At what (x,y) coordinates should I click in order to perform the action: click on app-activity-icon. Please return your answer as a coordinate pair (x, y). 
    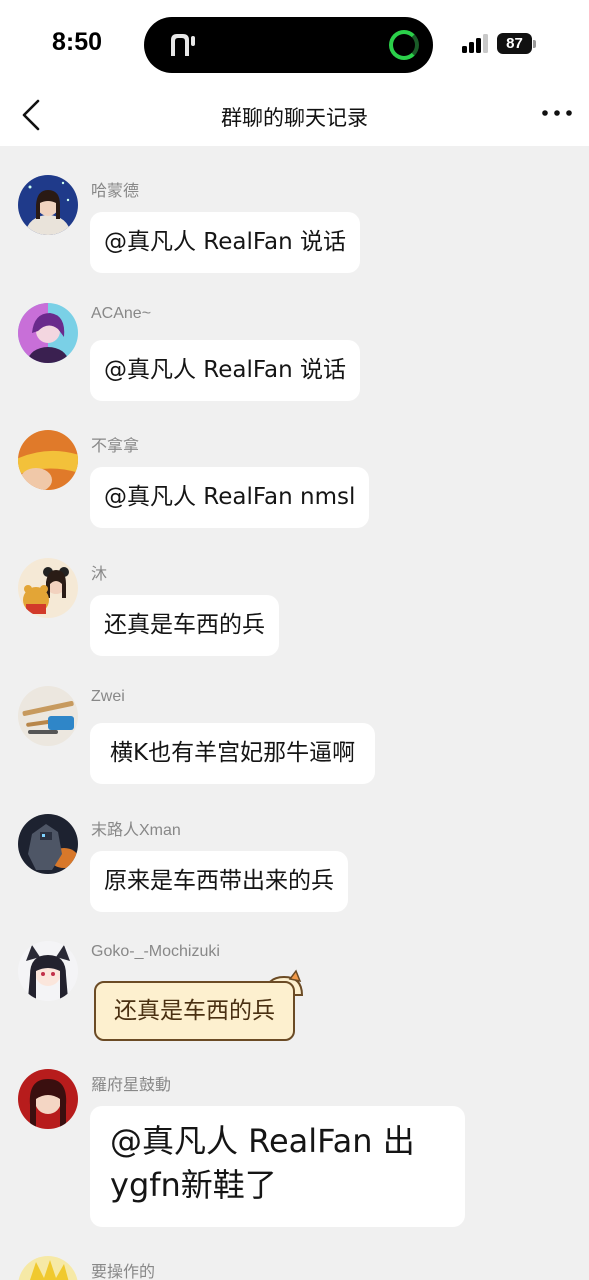
    Looking at the image, I should click on (183, 45).